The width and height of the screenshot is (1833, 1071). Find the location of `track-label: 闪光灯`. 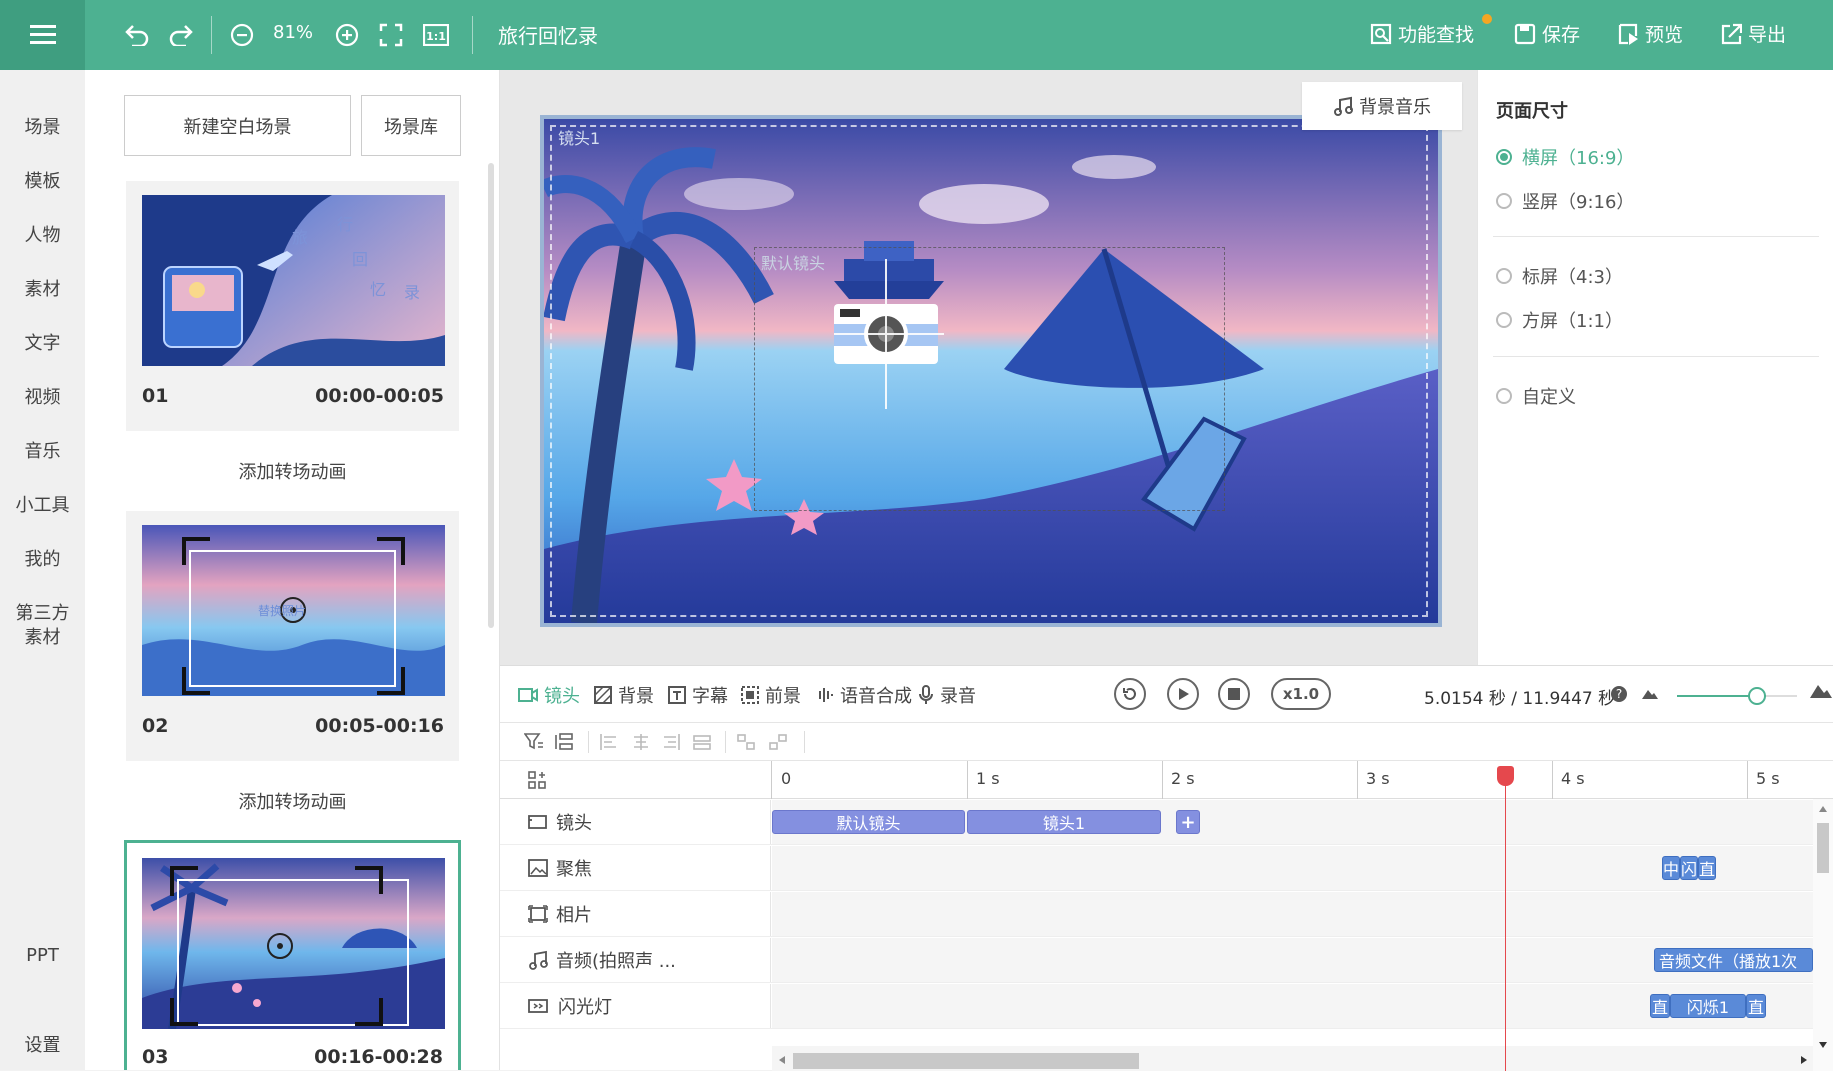

track-label: 闪光灯 is located at coordinates (635, 1006).